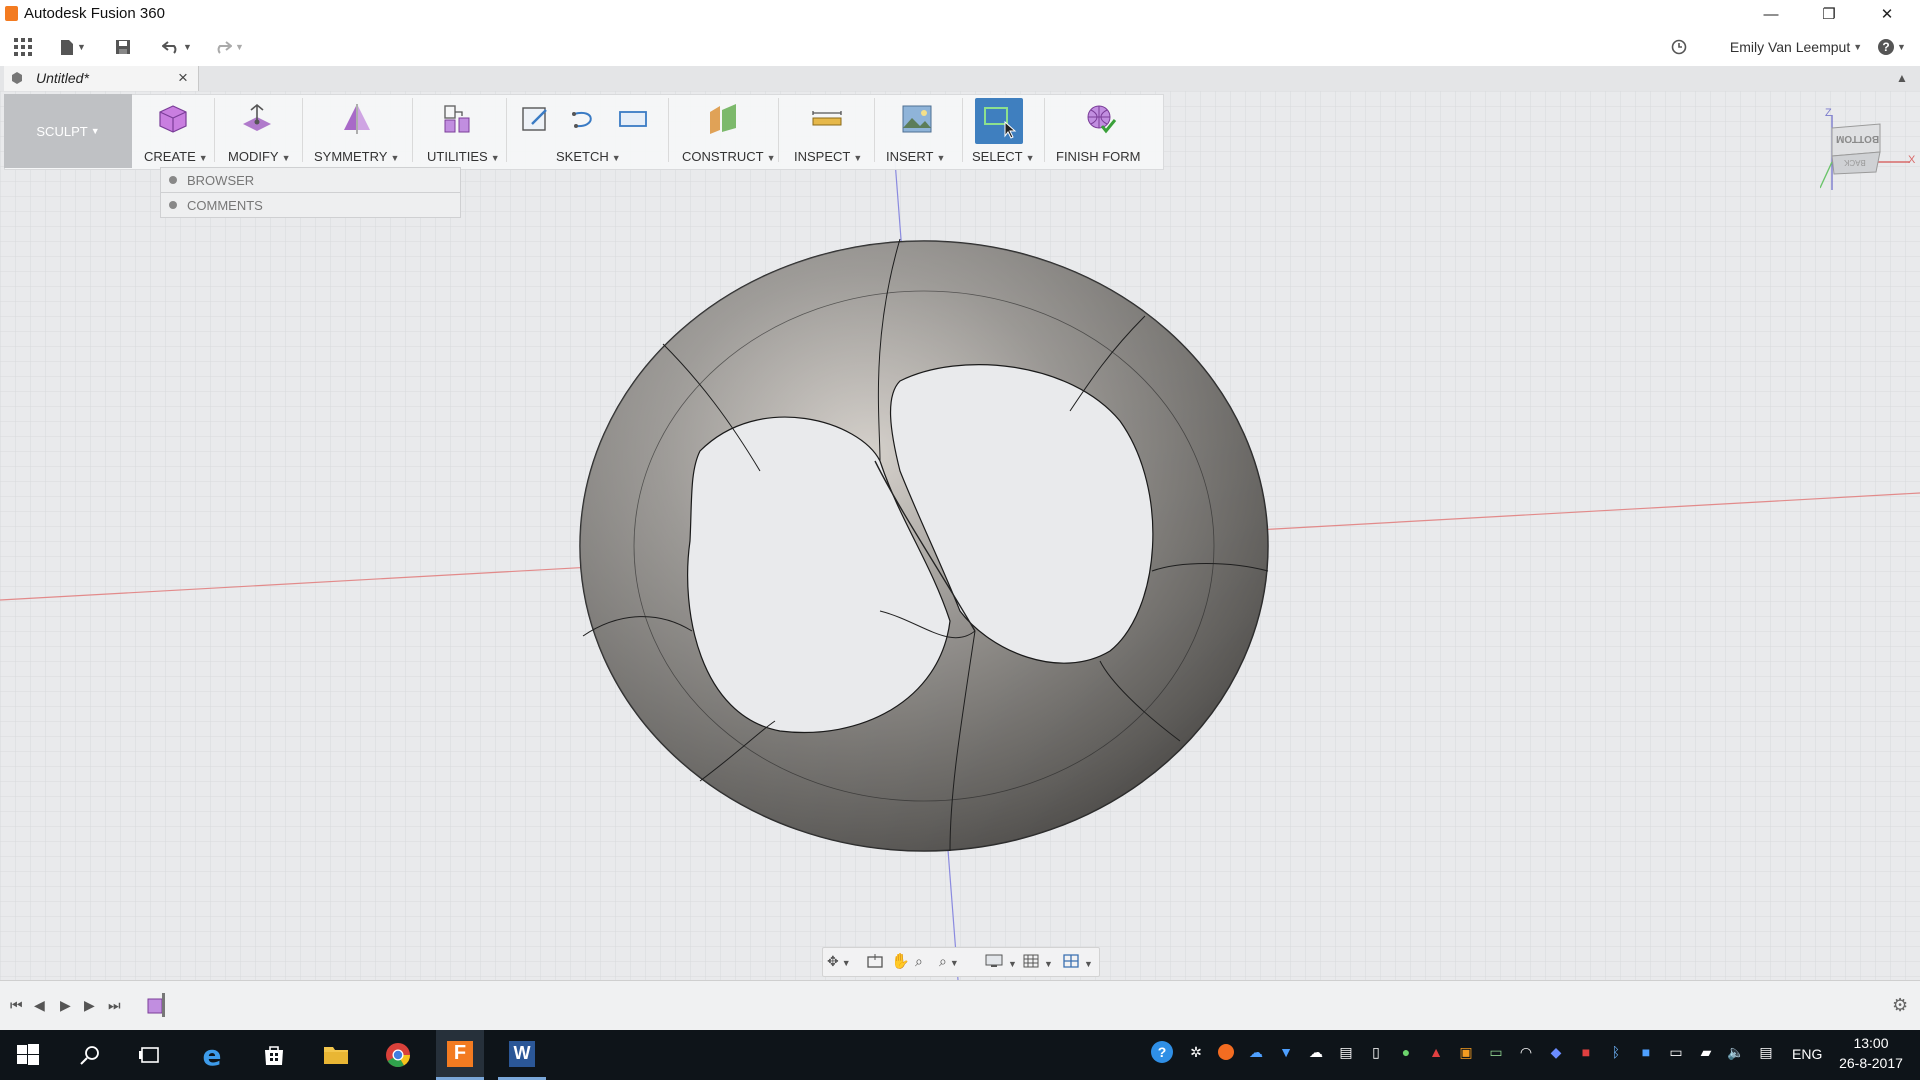 This screenshot has width=1920, height=1080. I want to click on power-tray-icon: ▰, so click(1706, 1052).